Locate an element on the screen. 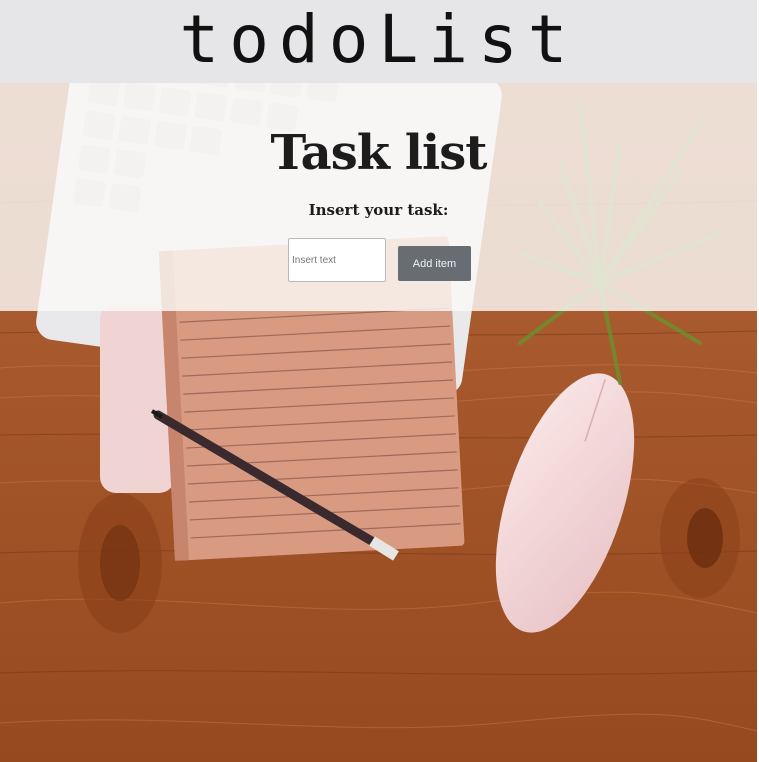 Image resolution: width=759 pixels, height=762 pixels. title-banner: todoList is located at coordinates (378, 41).